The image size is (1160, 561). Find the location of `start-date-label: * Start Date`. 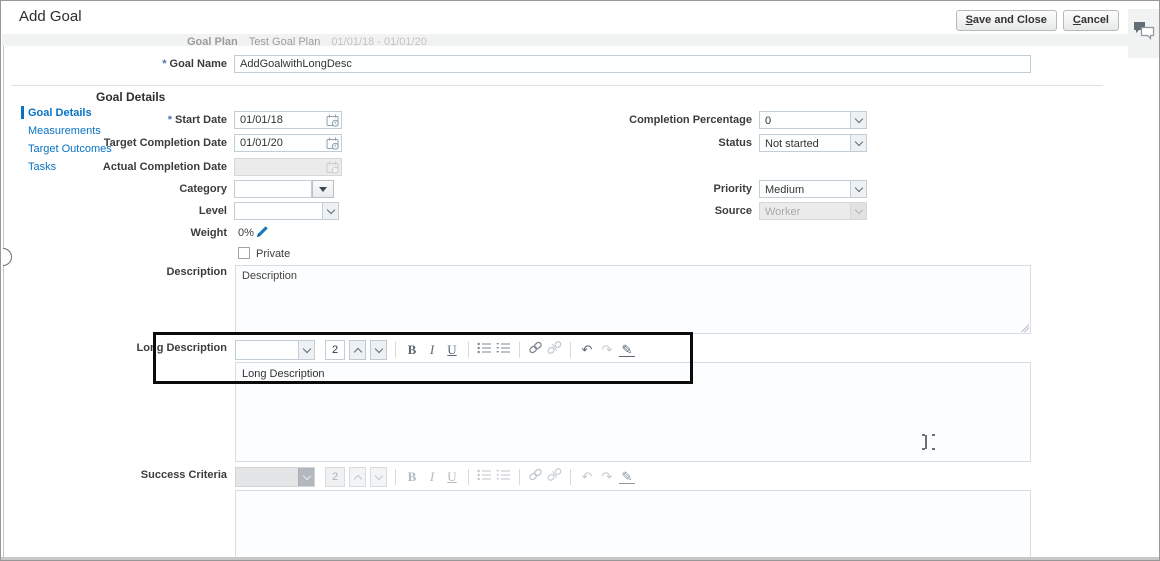

start-date-label: * Start Date is located at coordinates (197, 120).